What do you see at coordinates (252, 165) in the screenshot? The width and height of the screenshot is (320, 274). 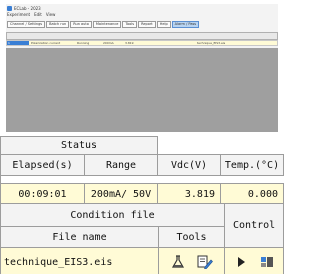 I see `temp-header: Temp.(°C)` at bounding box center [252, 165].